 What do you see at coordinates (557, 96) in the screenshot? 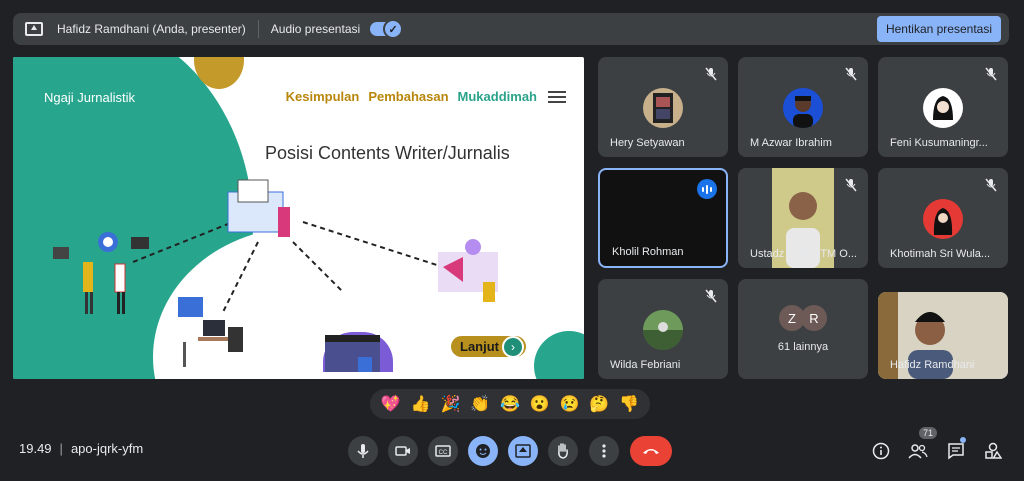
I see `menu-icon` at bounding box center [557, 96].